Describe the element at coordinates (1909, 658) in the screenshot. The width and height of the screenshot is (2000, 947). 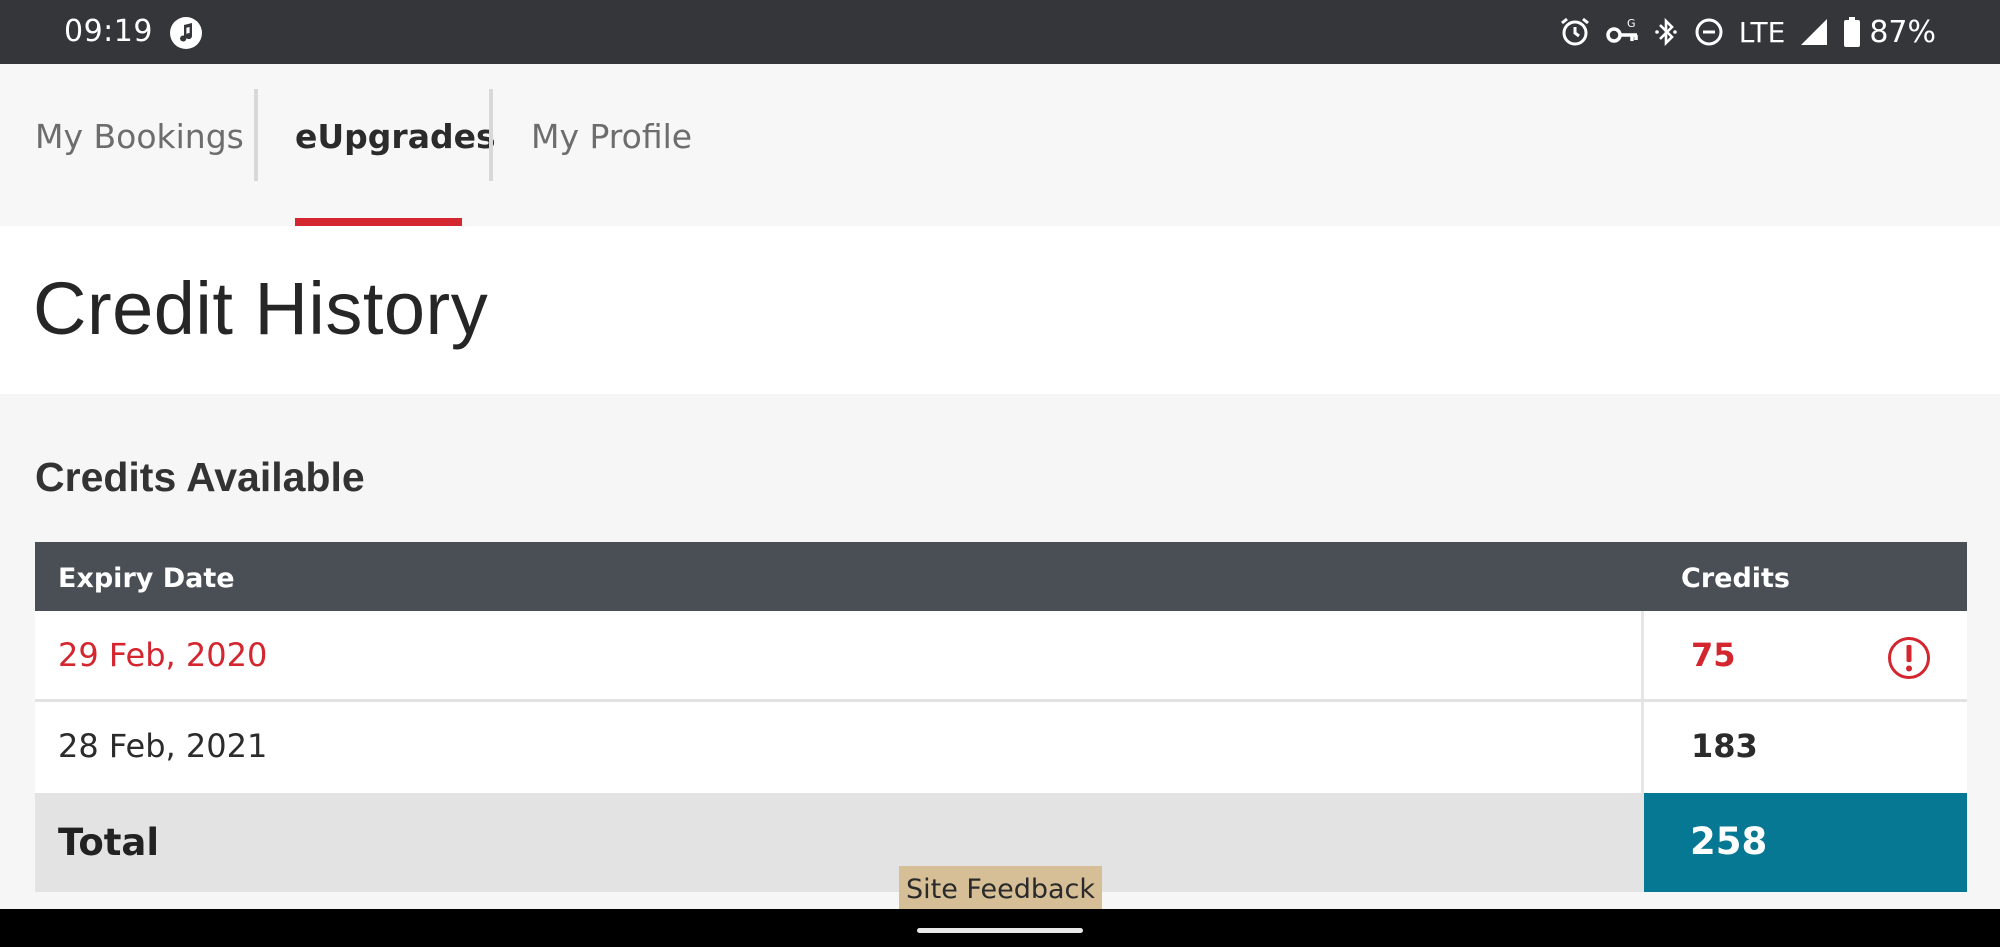
I see `exclamation-alert-icon` at that location.